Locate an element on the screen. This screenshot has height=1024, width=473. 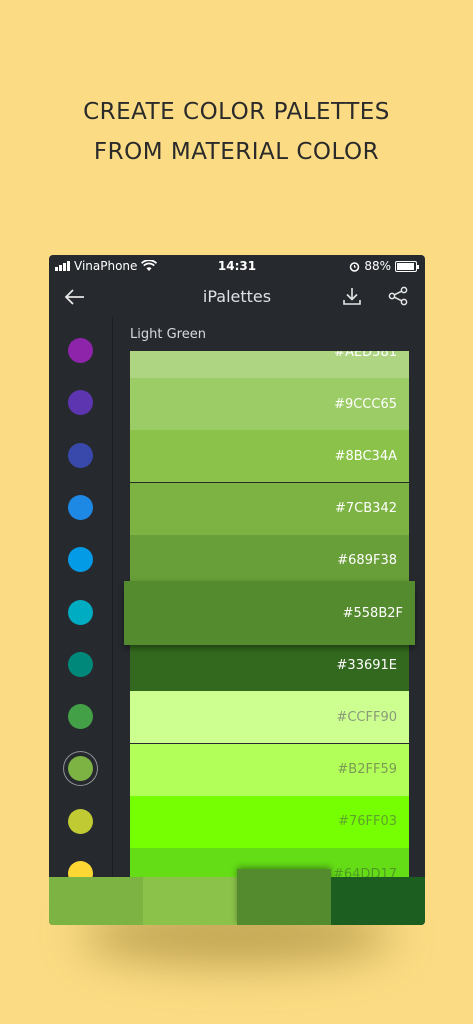
swatch-hex-label: #8BC34A is located at coordinates (365, 456).